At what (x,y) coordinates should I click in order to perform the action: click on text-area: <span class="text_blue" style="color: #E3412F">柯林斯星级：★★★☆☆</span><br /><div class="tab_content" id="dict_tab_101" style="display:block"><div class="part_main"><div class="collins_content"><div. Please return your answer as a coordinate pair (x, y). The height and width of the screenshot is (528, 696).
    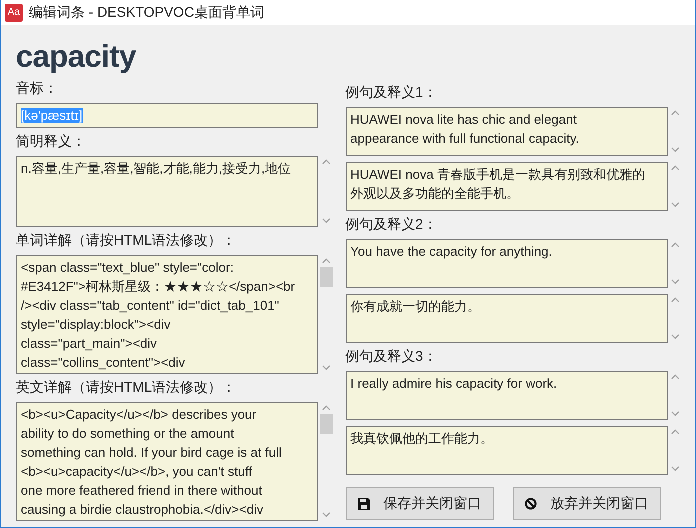
    Looking at the image, I should click on (167, 314).